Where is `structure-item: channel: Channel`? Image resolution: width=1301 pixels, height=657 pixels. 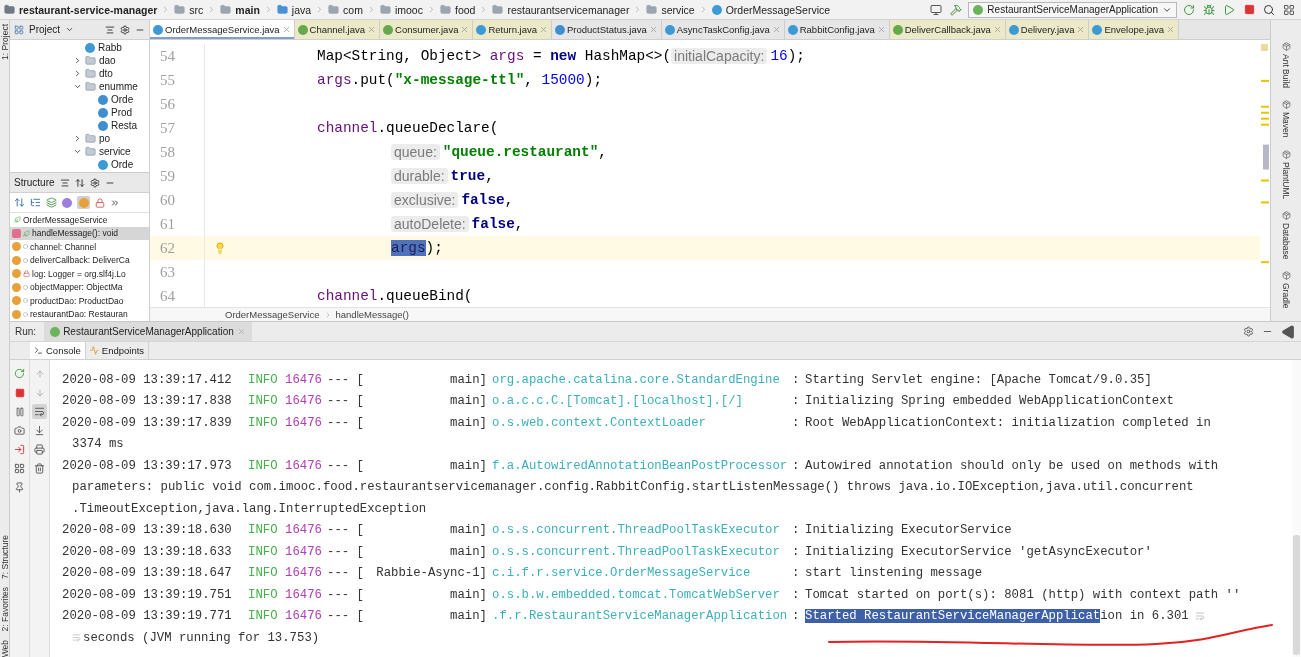 structure-item: channel: Channel is located at coordinates (79, 247).